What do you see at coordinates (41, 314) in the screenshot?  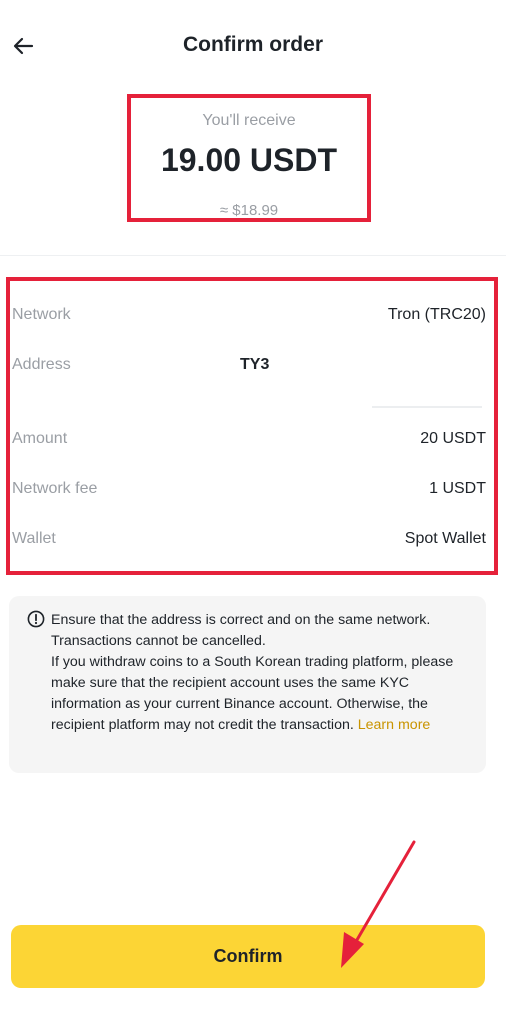 I see `network-label: Network` at bounding box center [41, 314].